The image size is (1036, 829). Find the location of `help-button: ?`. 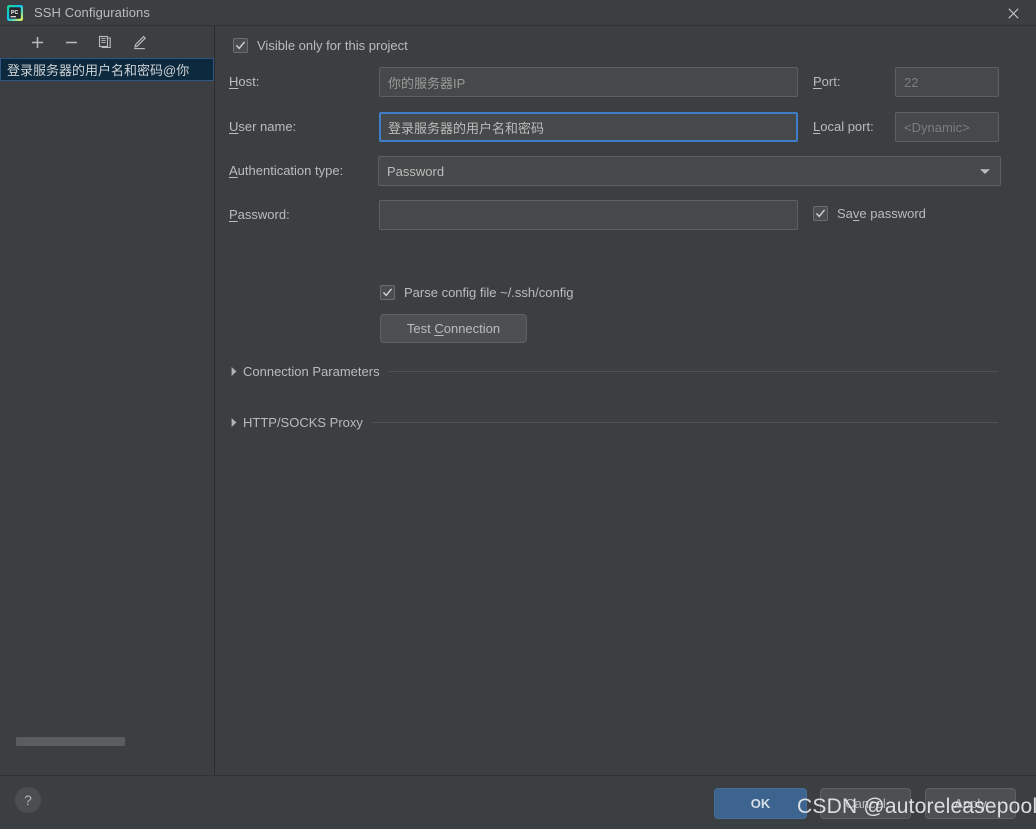

help-button: ? is located at coordinates (28, 800).